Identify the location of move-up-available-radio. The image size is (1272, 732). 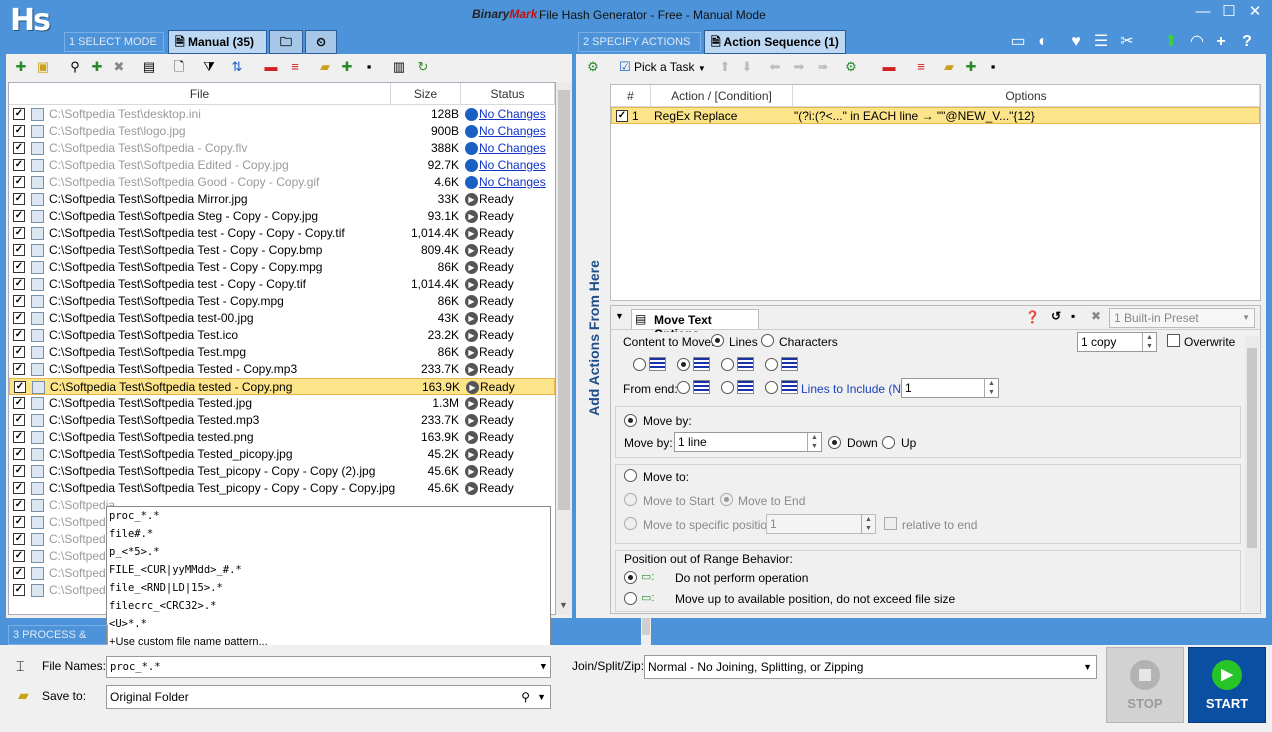
(630, 598).